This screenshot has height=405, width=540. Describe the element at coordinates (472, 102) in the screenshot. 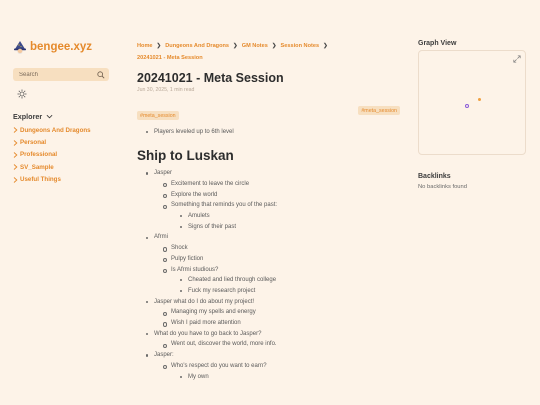

I see `graph-view` at that location.